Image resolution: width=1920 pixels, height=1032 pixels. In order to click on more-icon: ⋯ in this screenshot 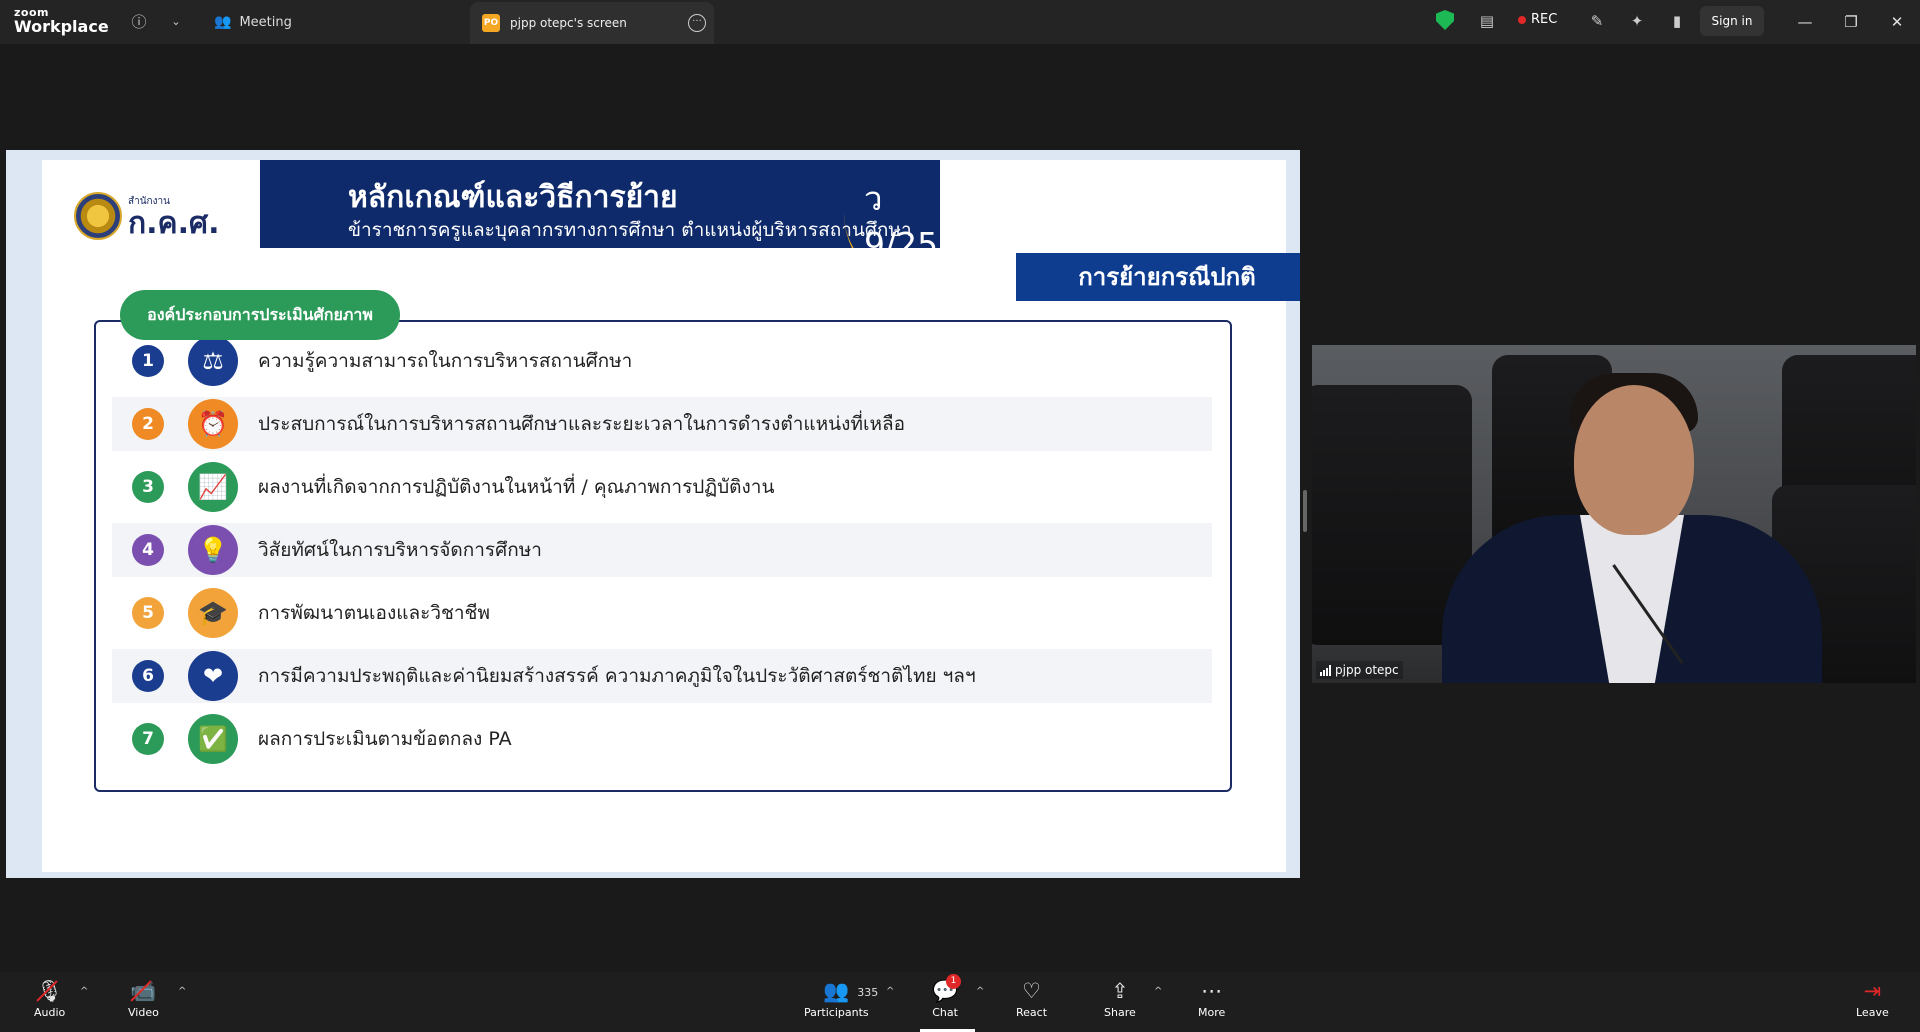, I will do `click(1212, 991)`.